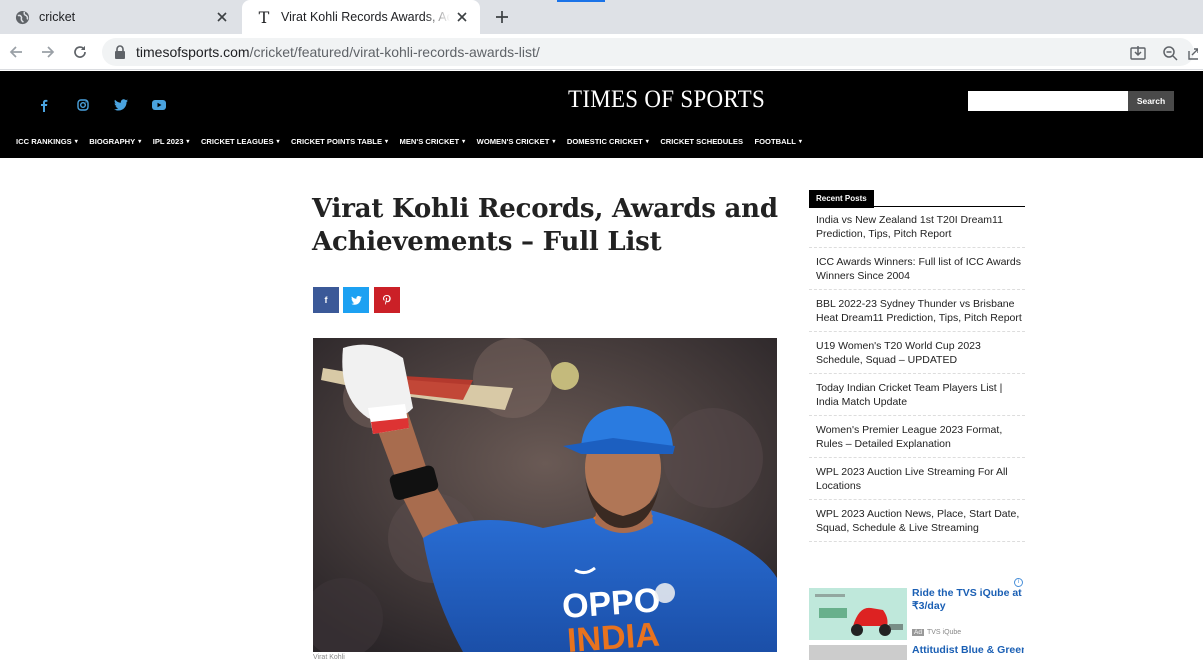  What do you see at coordinates (918, 632) in the screenshot?
I see `ad-badge: Ad` at bounding box center [918, 632].